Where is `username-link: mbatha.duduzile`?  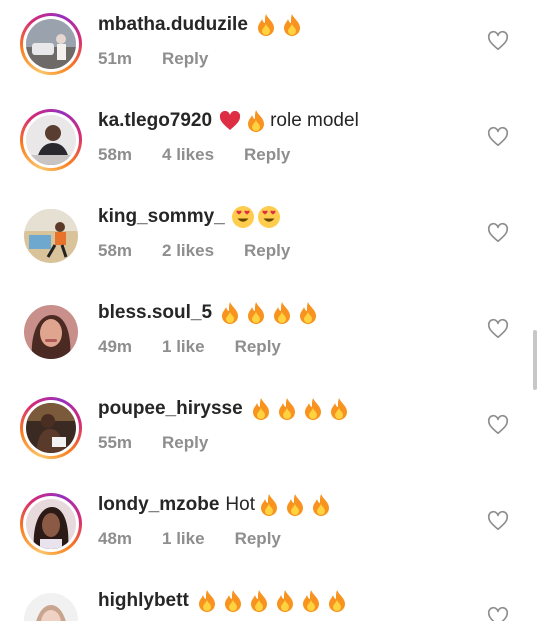 username-link: mbatha.duduzile is located at coordinates (173, 25).